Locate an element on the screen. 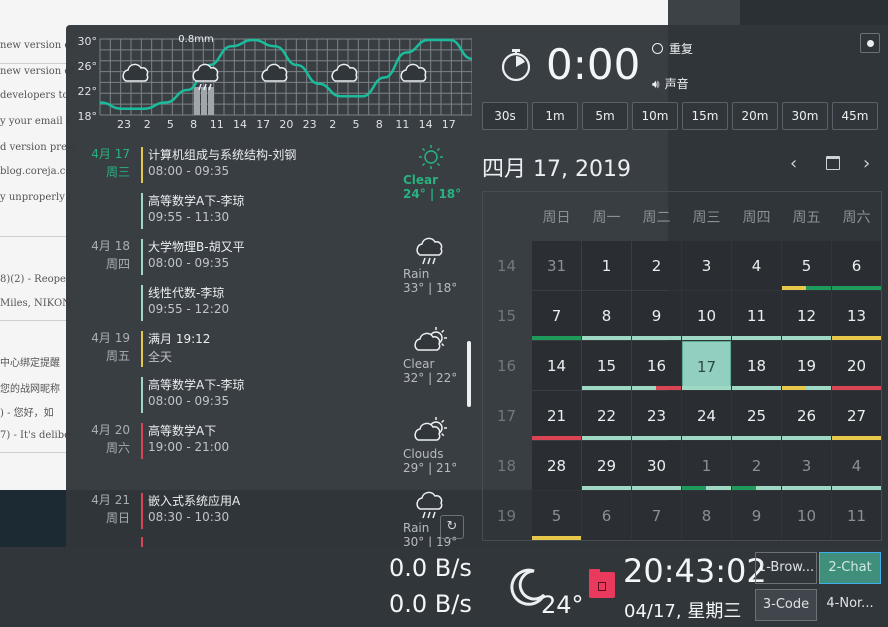 Image resolution: width=888 pixels, height=627 pixels. background-text-line: developers to is located at coordinates (34, 95).